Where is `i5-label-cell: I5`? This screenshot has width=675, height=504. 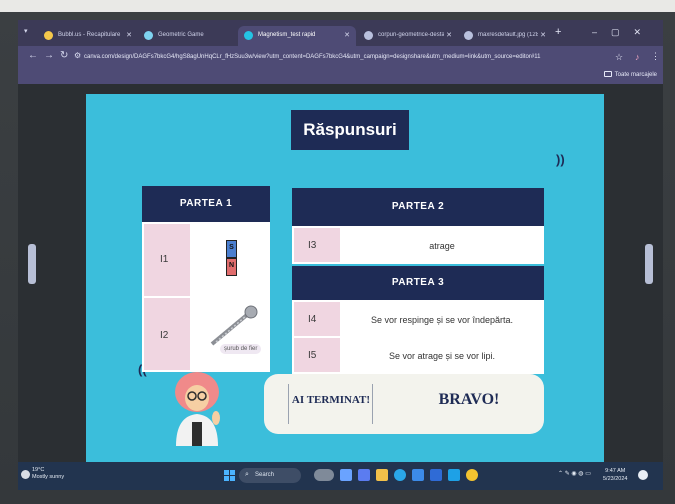 i5-label-cell: I5 is located at coordinates (317, 355).